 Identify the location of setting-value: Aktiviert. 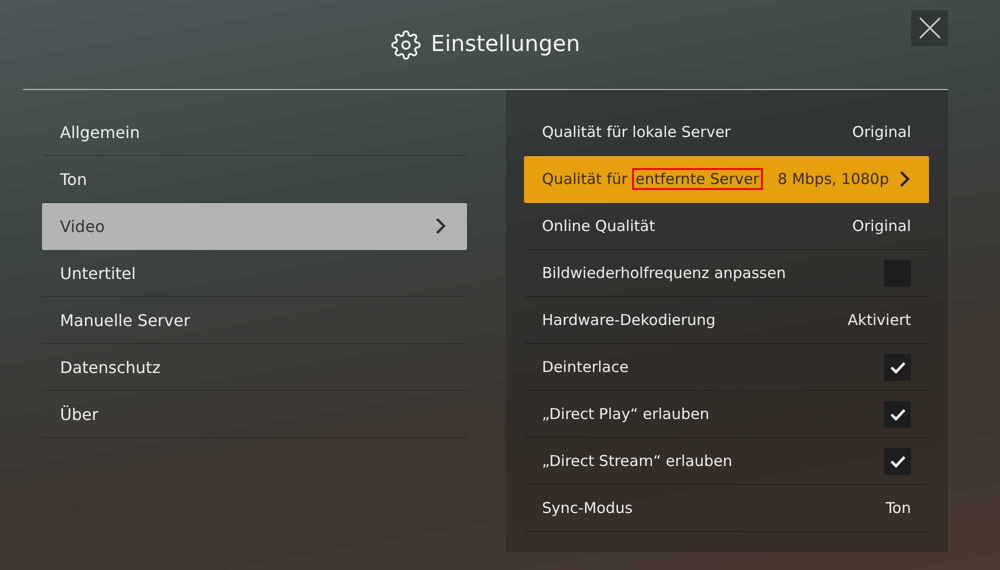
(879, 320).